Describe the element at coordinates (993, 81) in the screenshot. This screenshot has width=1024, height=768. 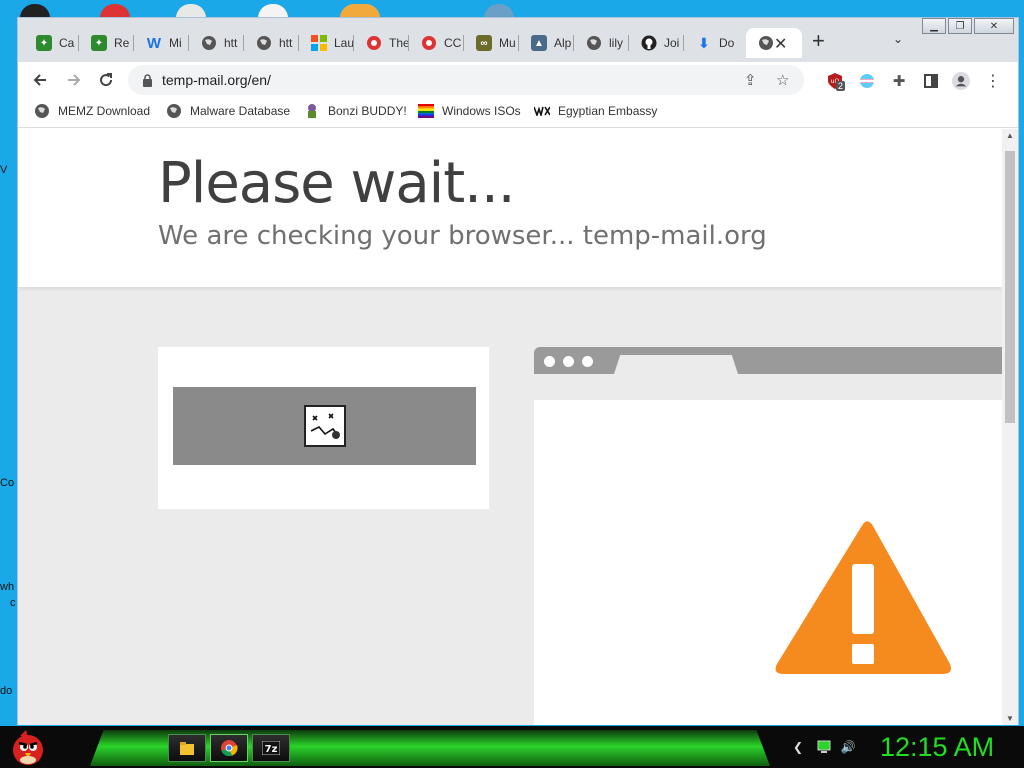
I see `menu-kebab-icon: ⋮` at that location.